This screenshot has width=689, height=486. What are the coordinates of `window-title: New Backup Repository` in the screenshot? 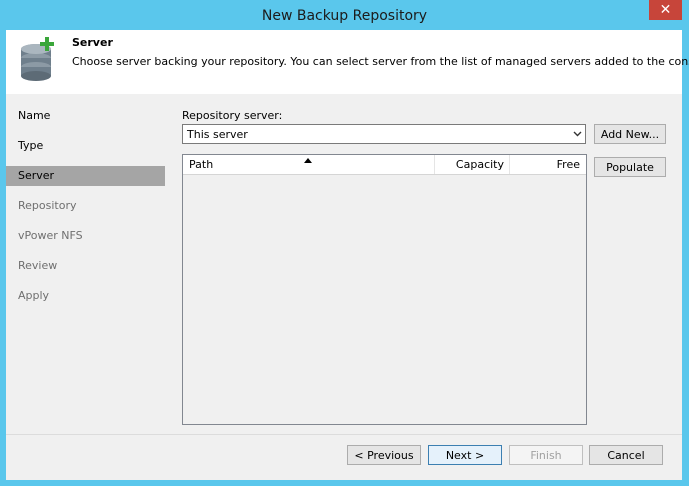 It's located at (344, 16).